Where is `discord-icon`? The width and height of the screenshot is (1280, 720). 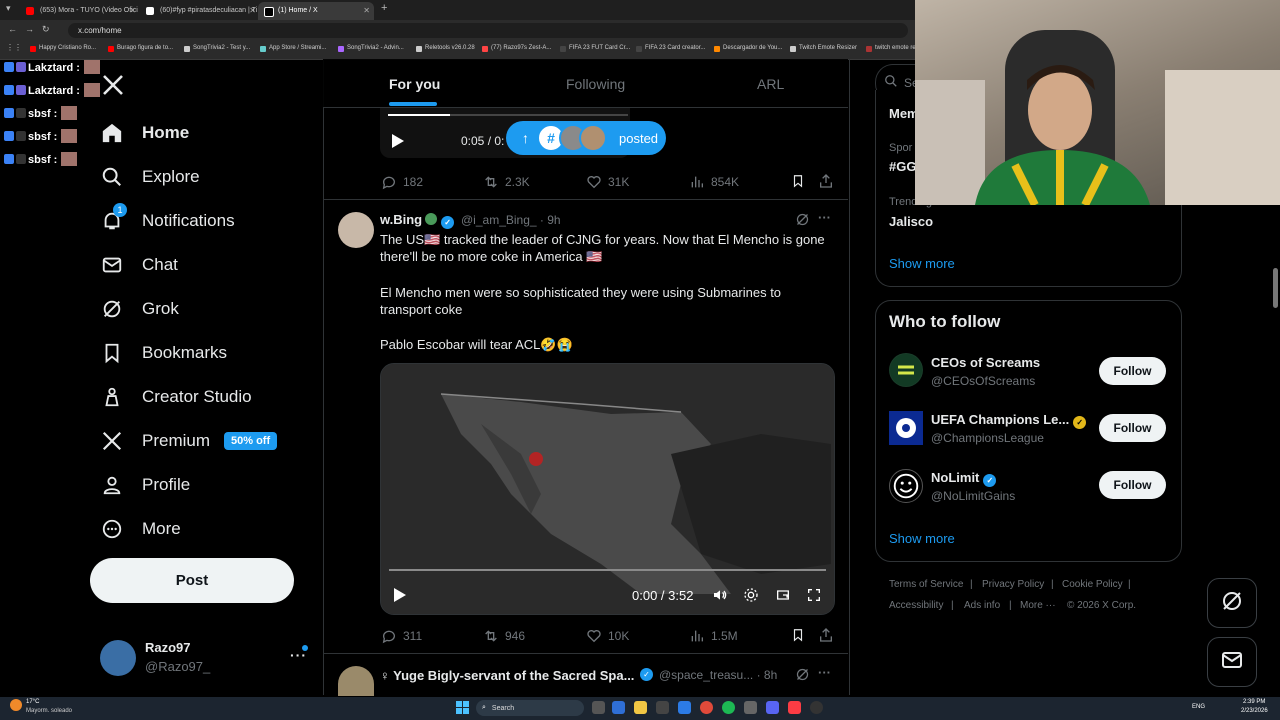 discord-icon is located at coordinates (772, 707).